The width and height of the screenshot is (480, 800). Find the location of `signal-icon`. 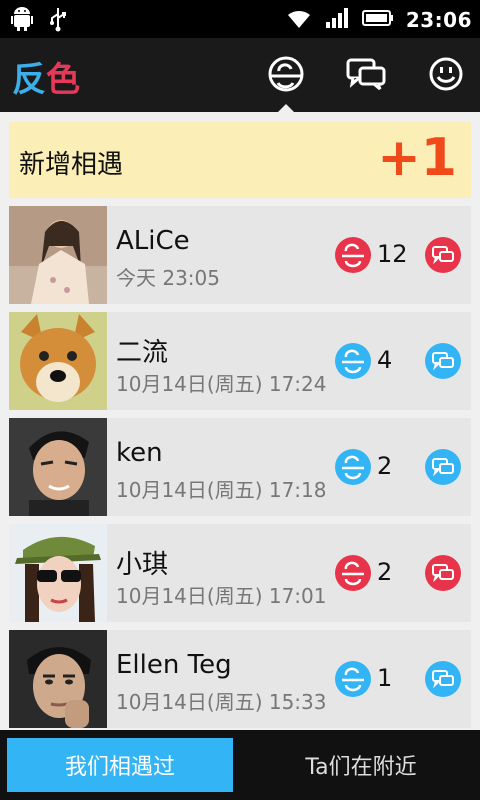

signal-icon is located at coordinates (337, 20).